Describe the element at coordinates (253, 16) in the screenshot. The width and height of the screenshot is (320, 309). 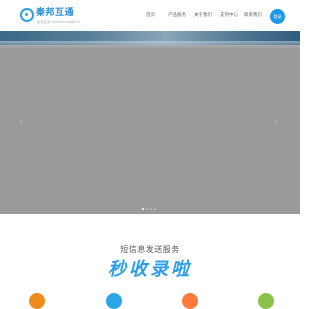
I see `nav-item-contact: 联系我们` at that location.